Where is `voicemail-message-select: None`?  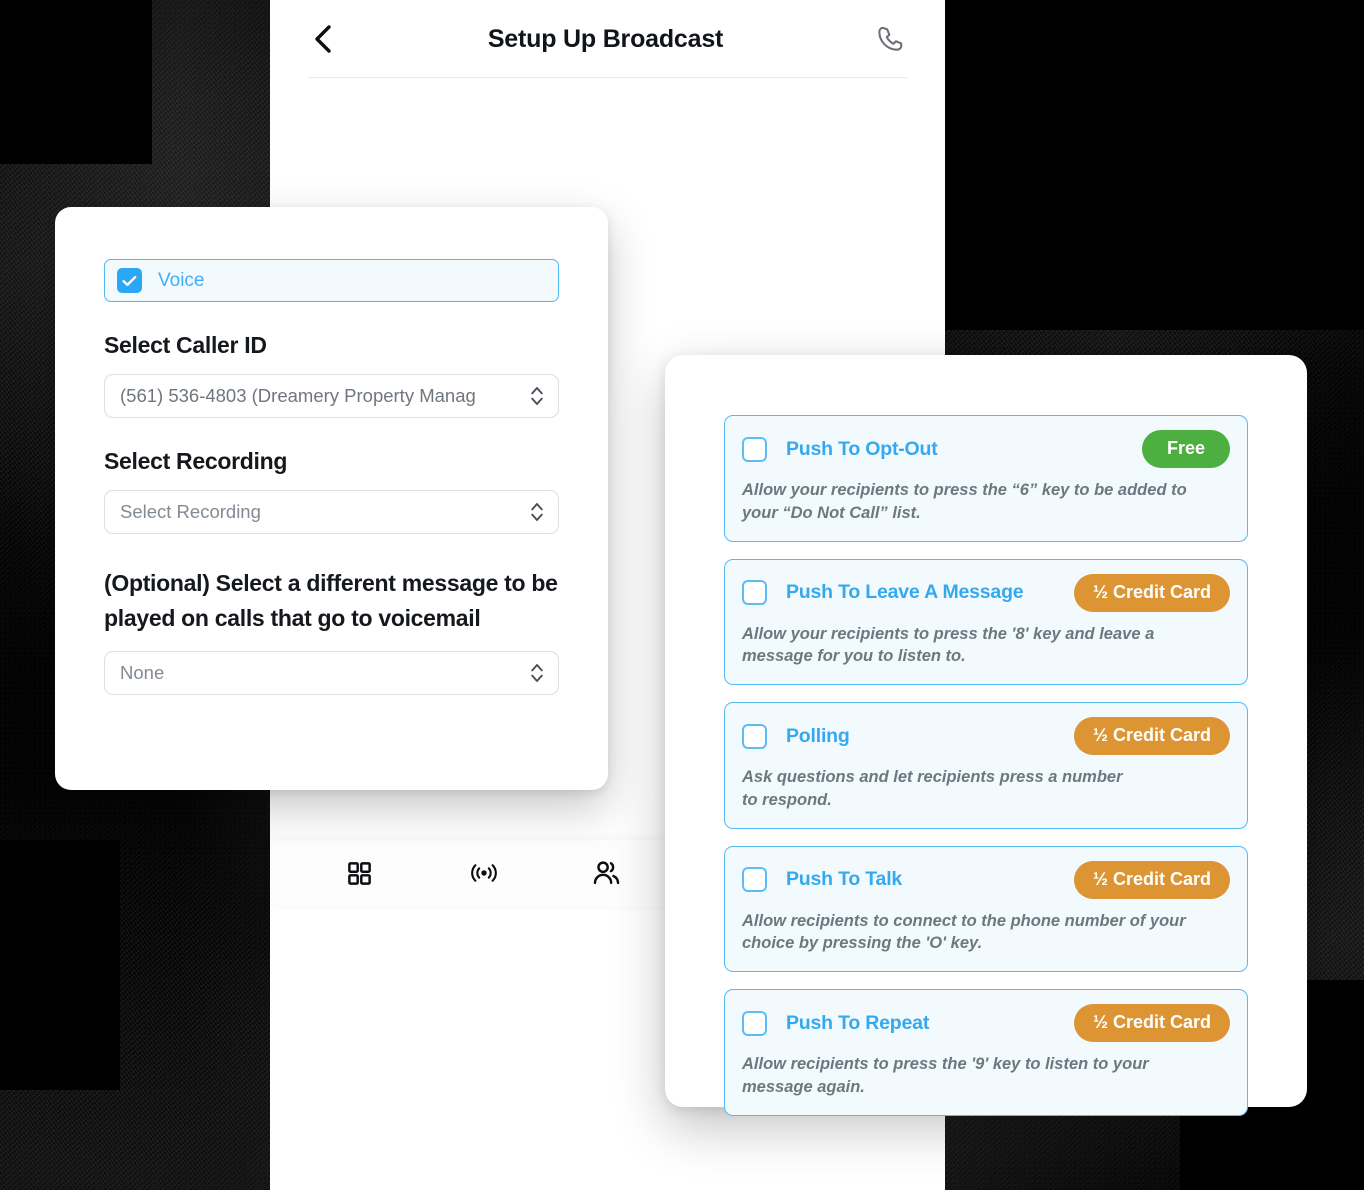
voicemail-message-select: None is located at coordinates (331, 672).